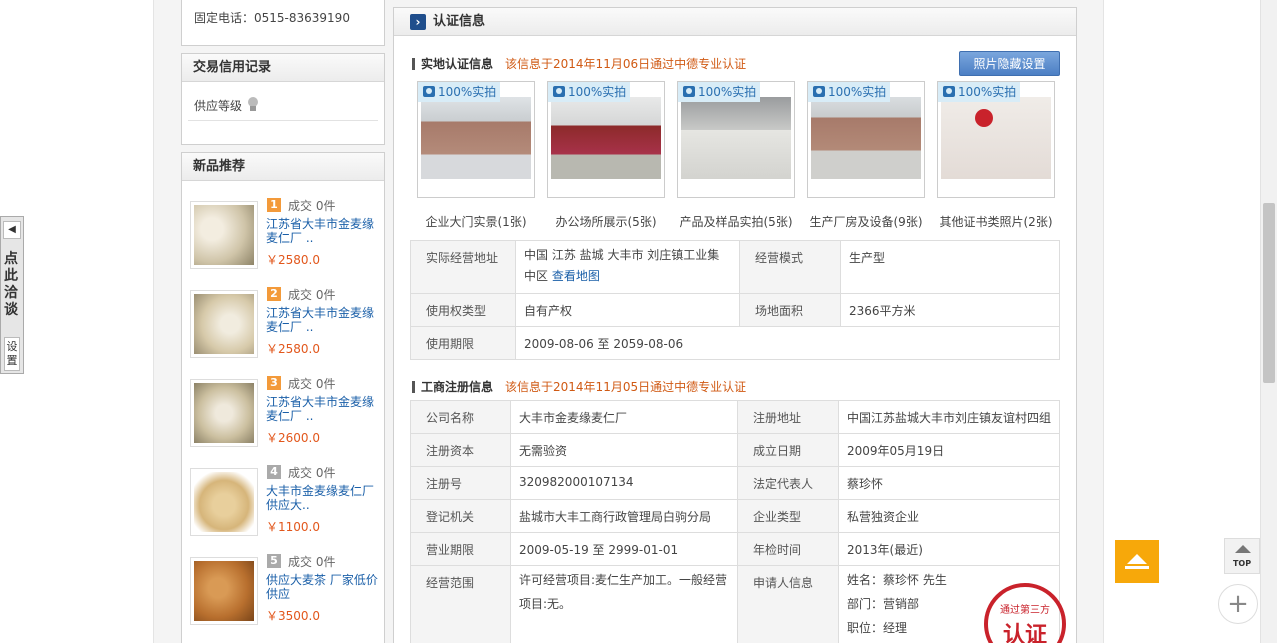 The height and width of the screenshot is (643, 1277). I want to click on product-item: 5 成交 0件 供应大麦茶 厂家低价供应 ￥3500.0, so click(285, 591).